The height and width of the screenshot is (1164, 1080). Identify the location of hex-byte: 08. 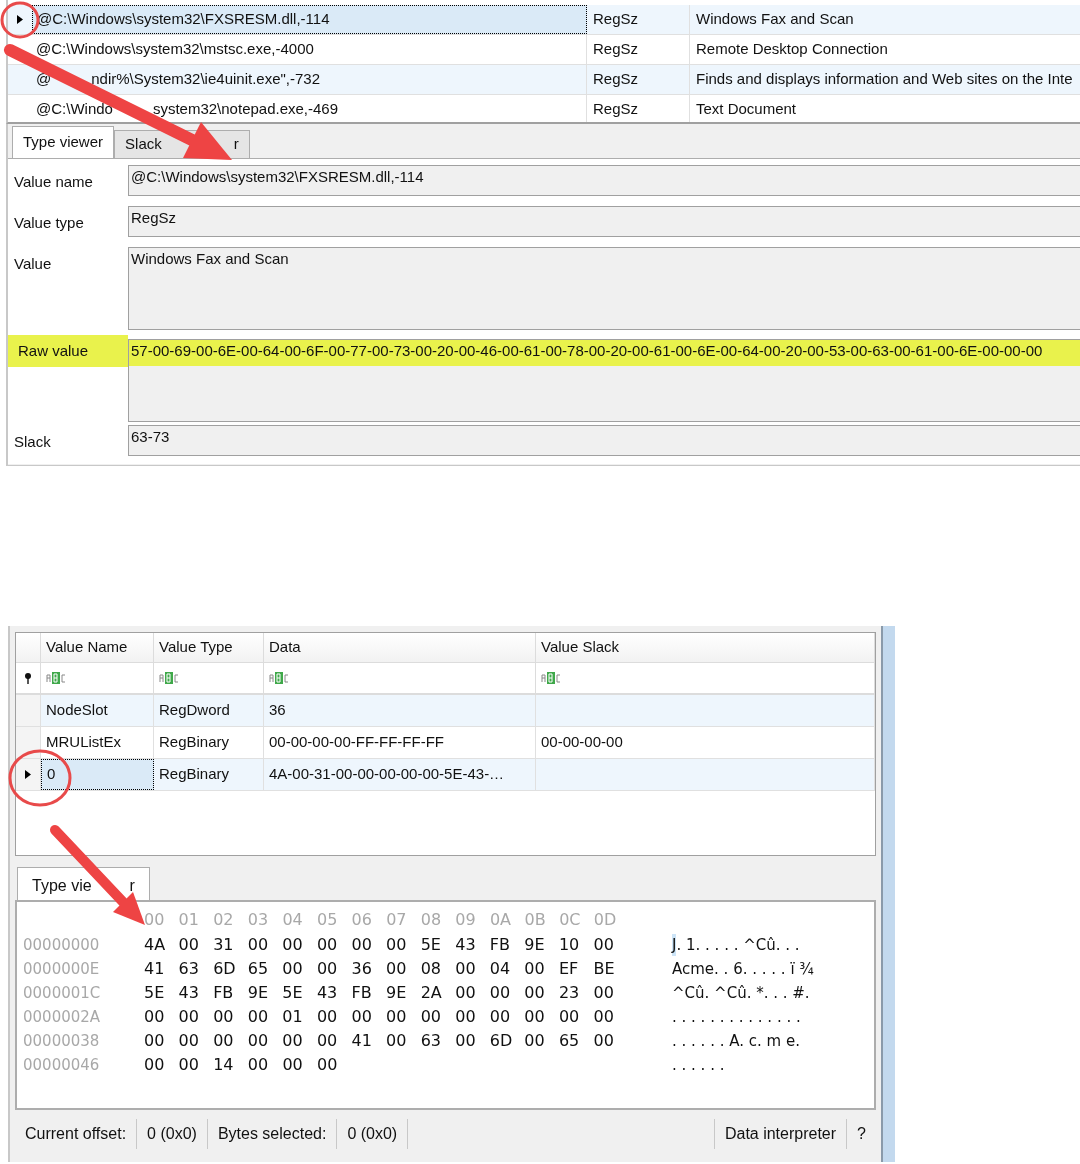
(438, 969).